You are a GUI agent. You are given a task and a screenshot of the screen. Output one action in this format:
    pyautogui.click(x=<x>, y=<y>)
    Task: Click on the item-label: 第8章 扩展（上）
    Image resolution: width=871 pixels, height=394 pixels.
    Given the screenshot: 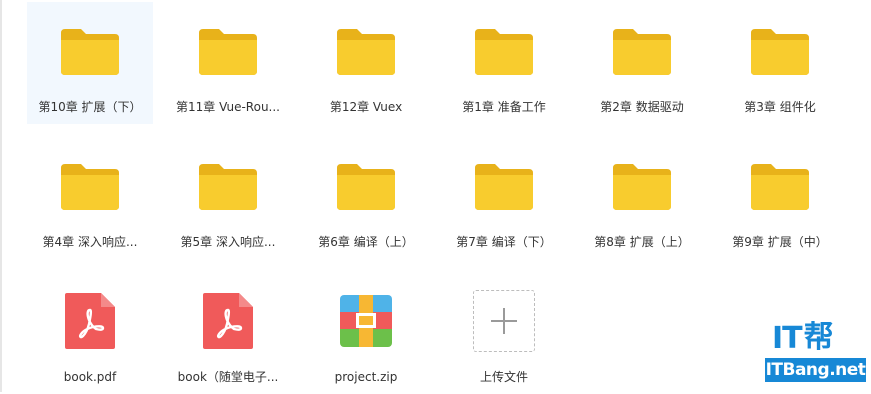 What is the action you would take?
    pyautogui.click(x=642, y=242)
    